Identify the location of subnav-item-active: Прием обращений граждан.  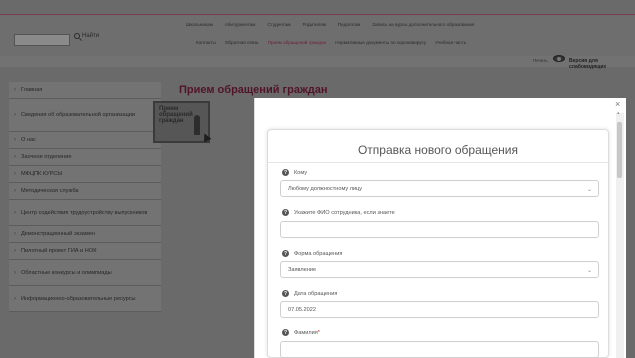
(297, 42).